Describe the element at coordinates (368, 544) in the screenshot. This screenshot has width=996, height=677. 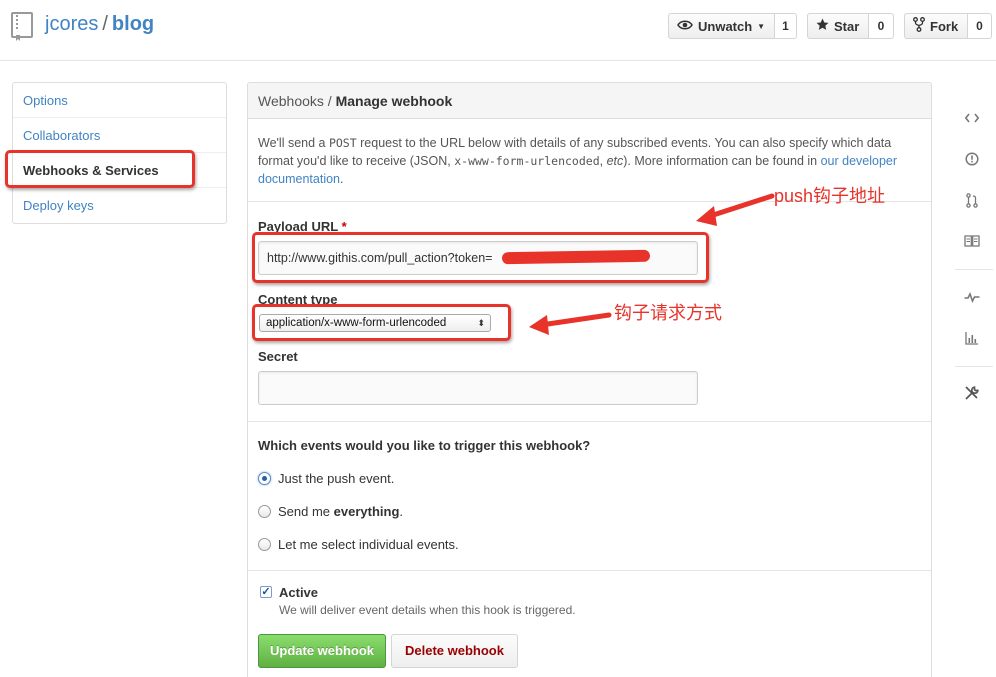
I see `event-option-individual-label: Let me select individual events.` at that location.